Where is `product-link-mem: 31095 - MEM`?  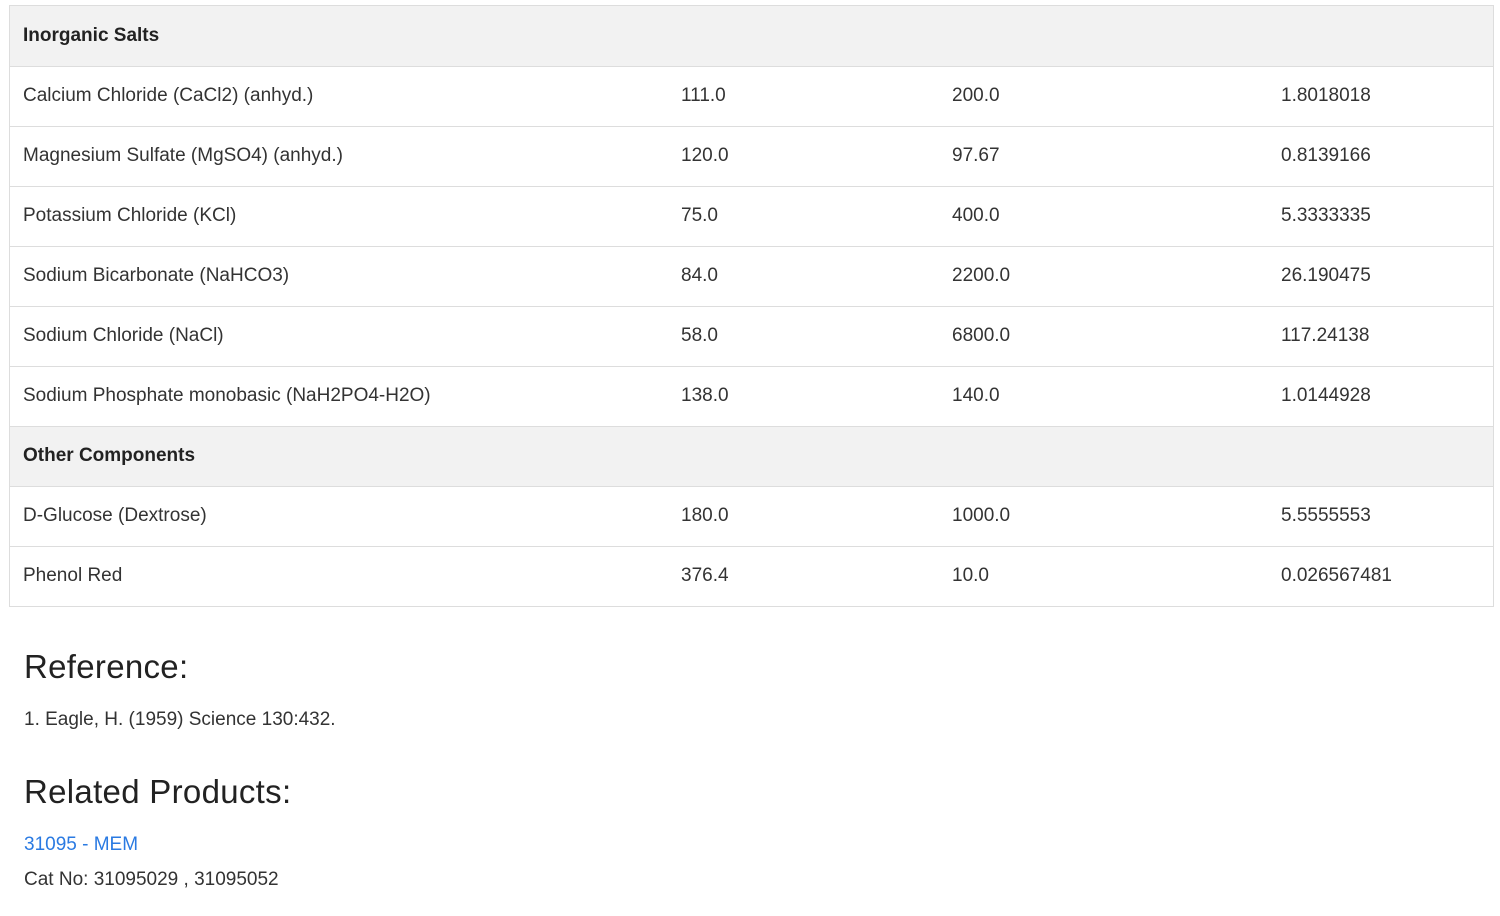
product-link-mem: 31095 - MEM is located at coordinates (81, 844).